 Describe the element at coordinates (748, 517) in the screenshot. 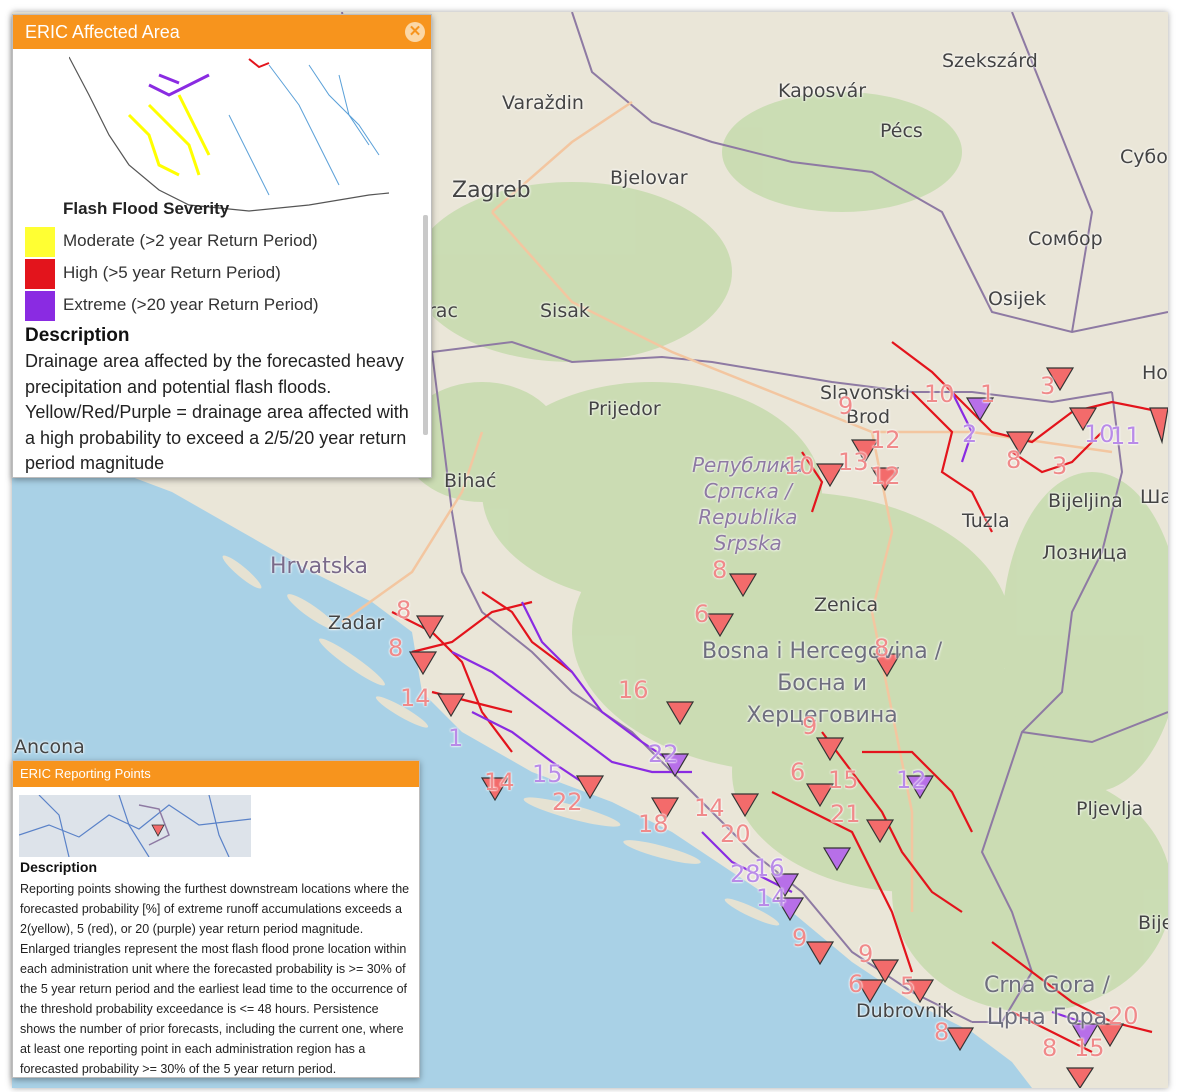

I see `rs-line-3: Republika` at that location.